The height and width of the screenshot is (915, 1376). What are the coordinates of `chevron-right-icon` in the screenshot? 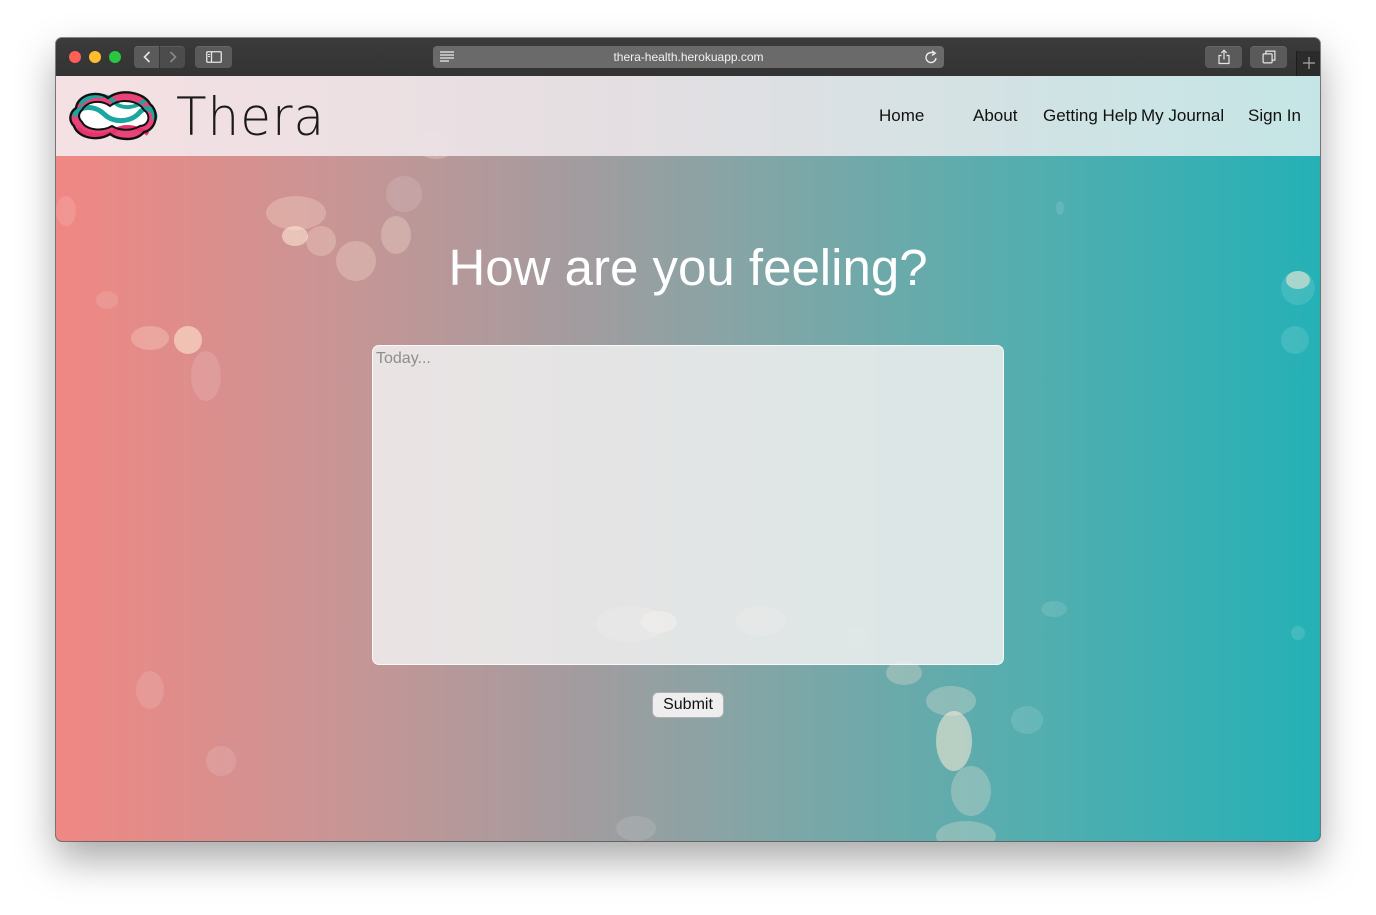 It's located at (173, 57).